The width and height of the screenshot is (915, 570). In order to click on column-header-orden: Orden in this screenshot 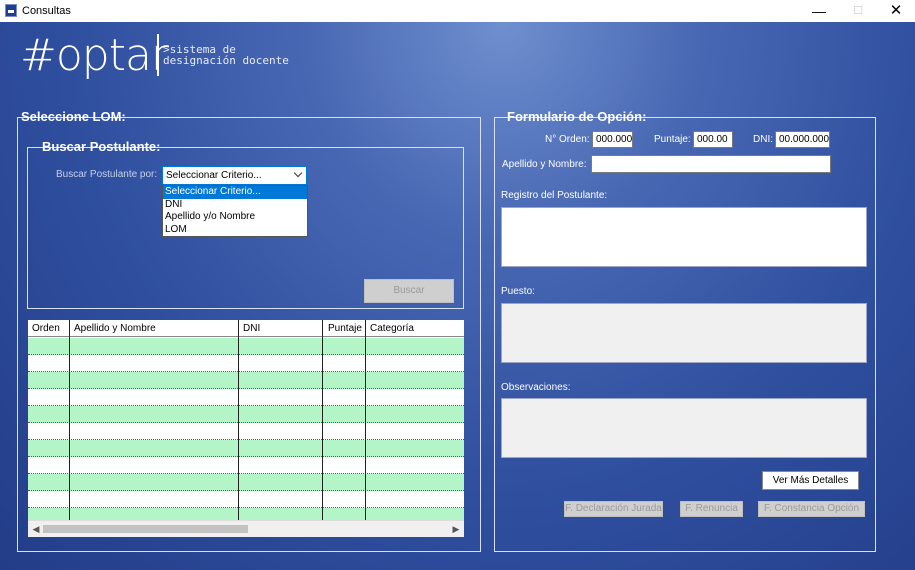, I will do `click(46, 328)`.